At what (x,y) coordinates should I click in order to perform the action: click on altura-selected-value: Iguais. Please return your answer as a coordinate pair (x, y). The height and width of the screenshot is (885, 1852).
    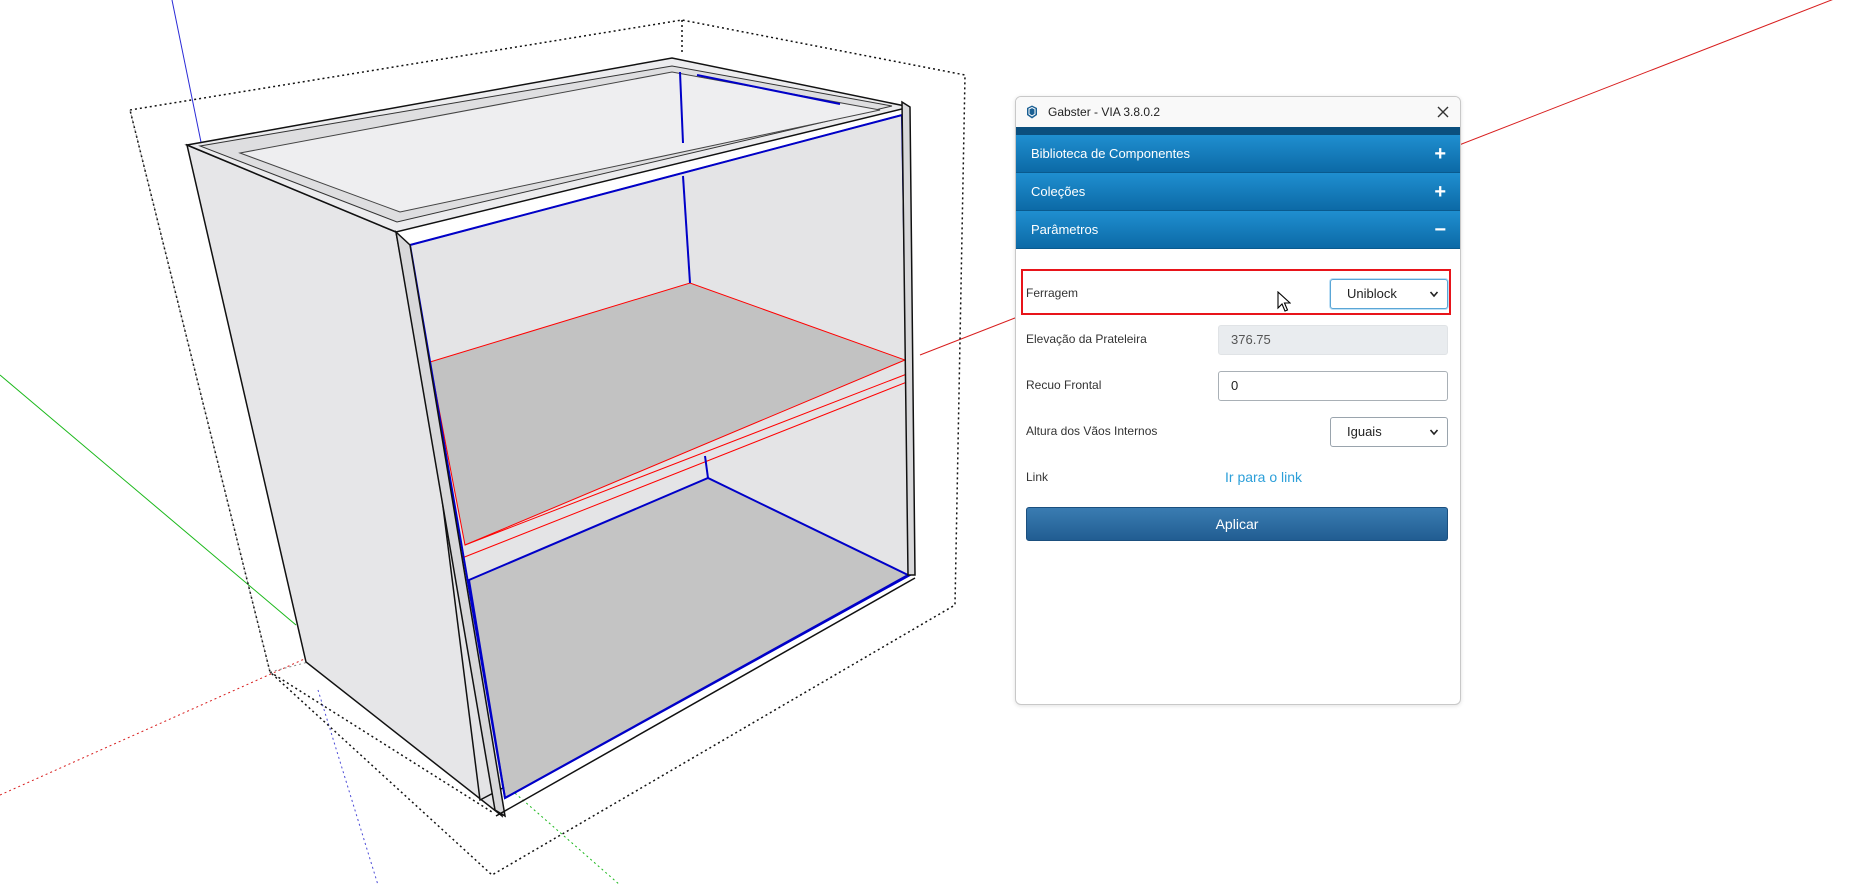
    Looking at the image, I should click on (1364, 431).